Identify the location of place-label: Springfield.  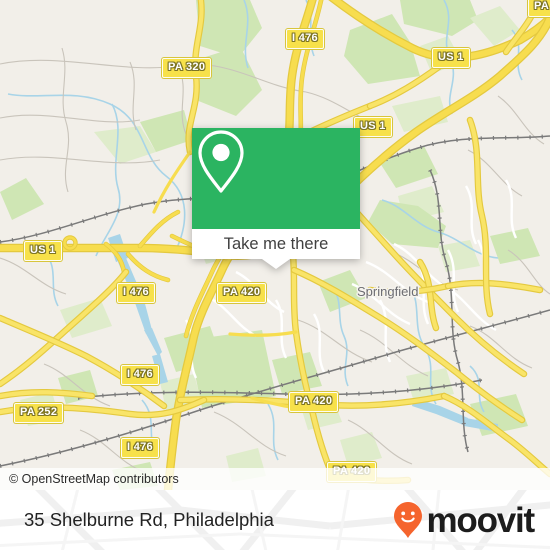
(388, 291).